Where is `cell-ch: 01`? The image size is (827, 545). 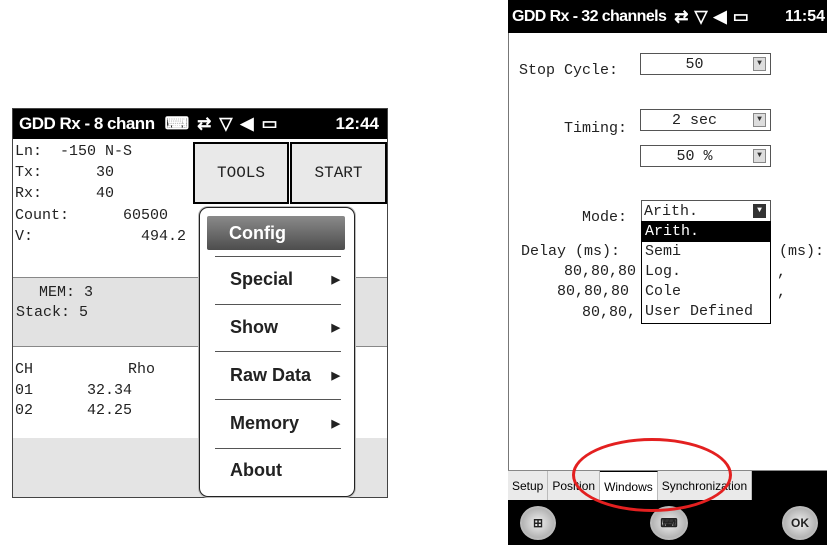
cell-ch: 01 is located at coordinates (24, 390).